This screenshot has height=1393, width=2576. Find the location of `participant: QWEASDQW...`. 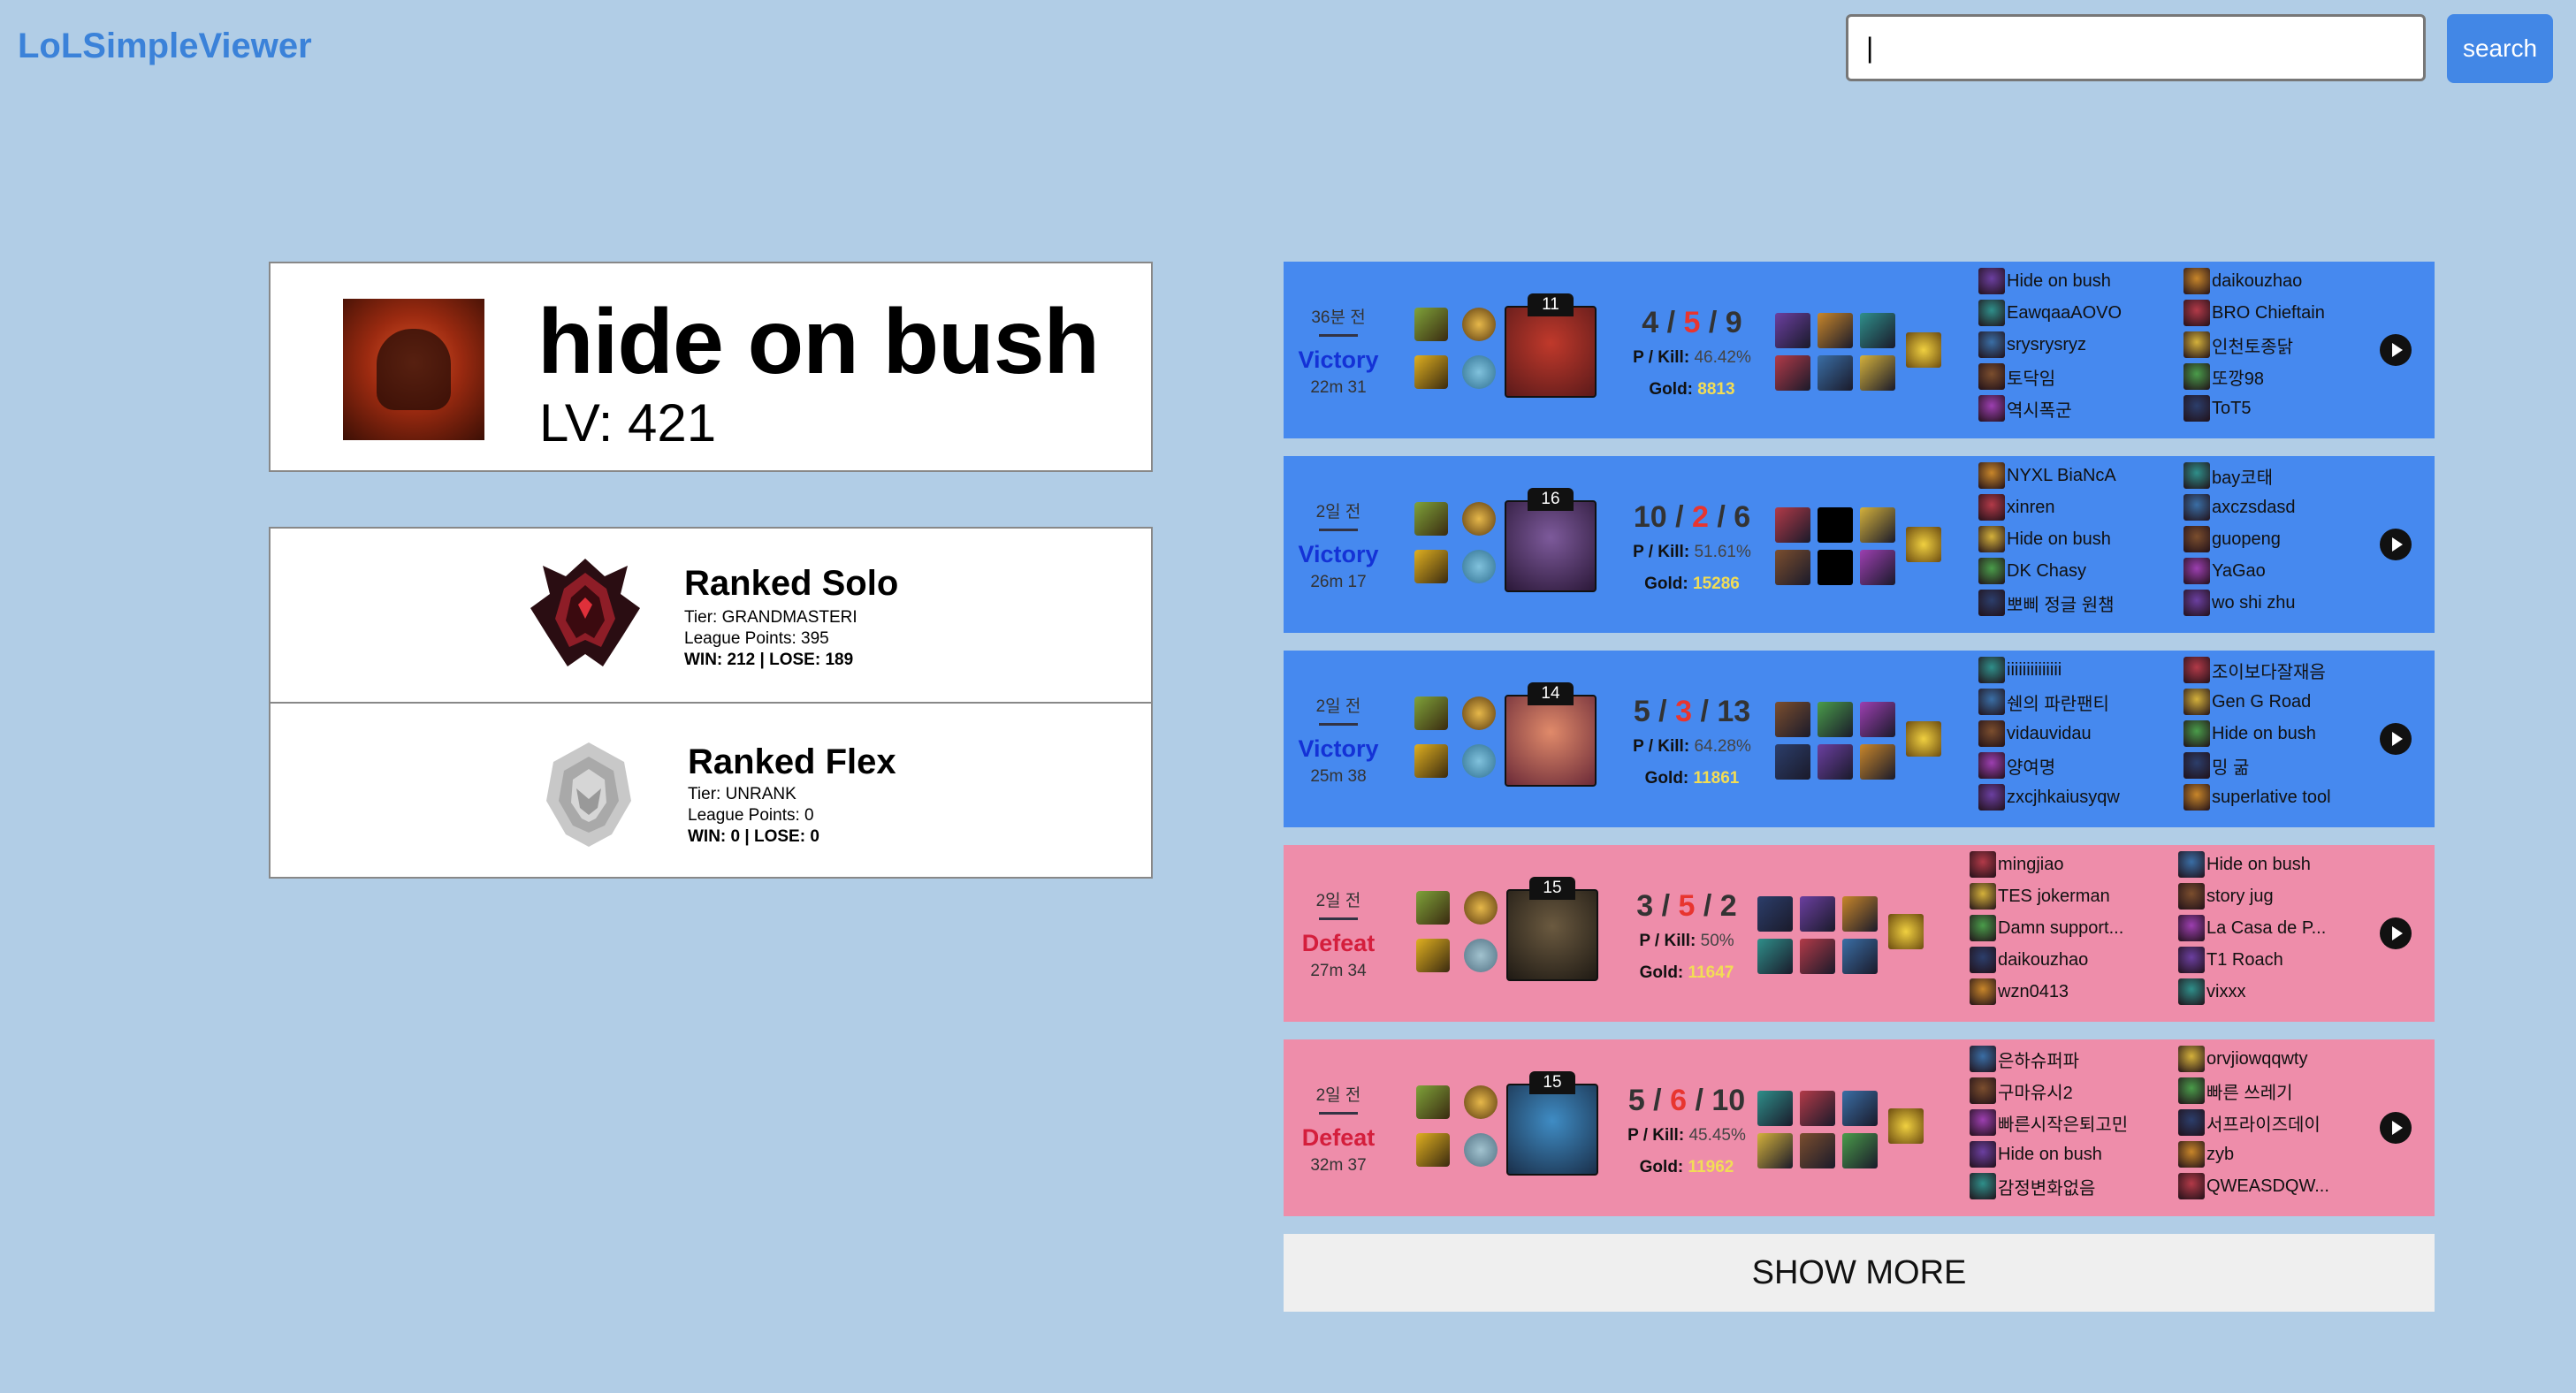

participant: QWEASDQW... is located at coordinates (2253, 1186).